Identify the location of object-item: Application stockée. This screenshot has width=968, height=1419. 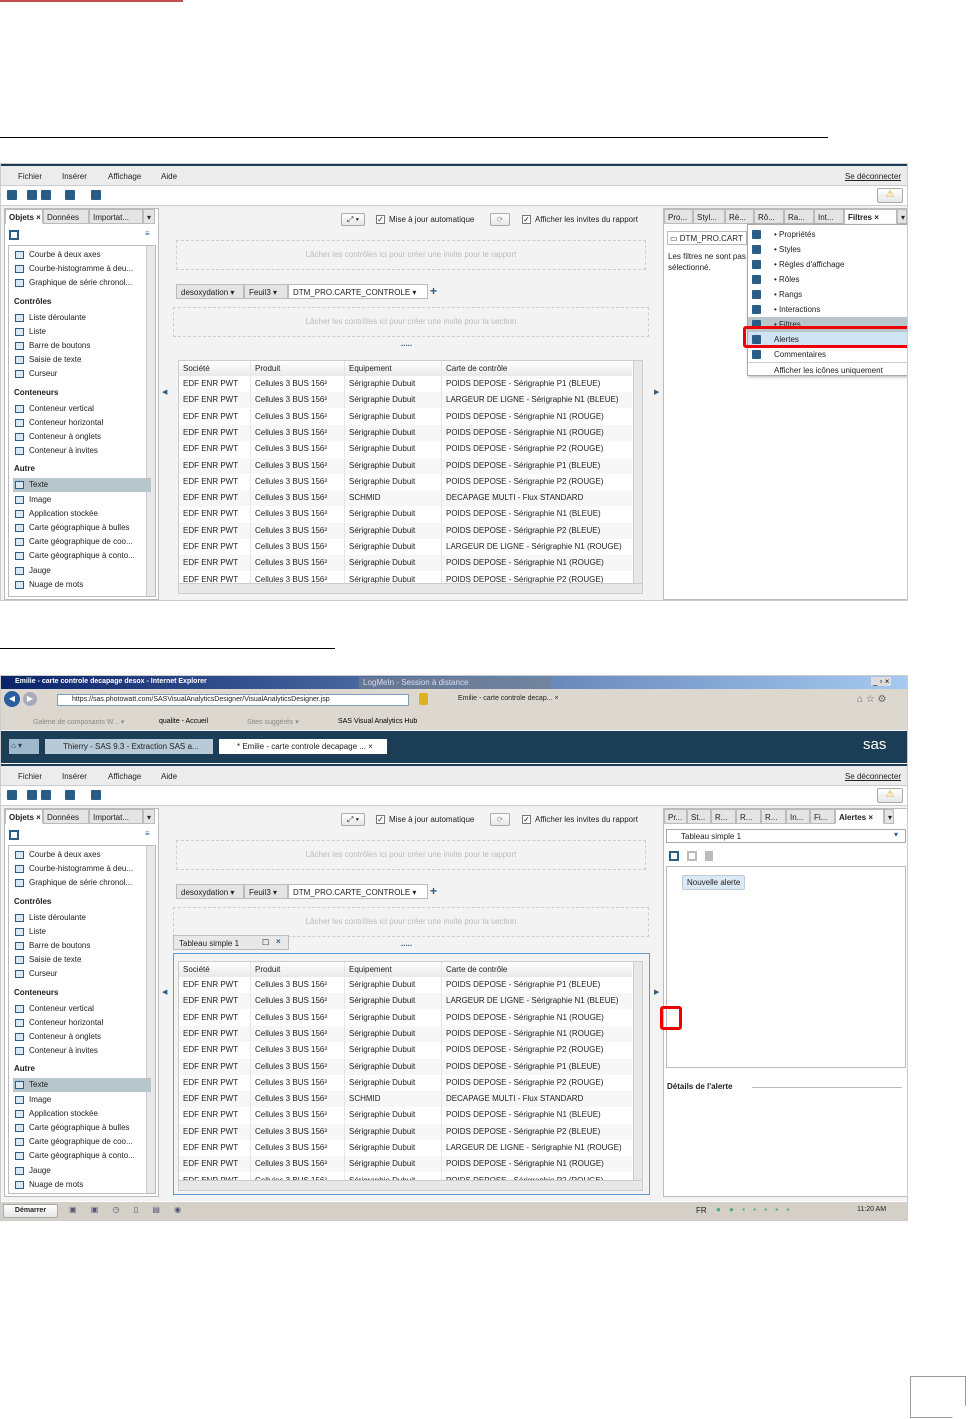
(82, 514).